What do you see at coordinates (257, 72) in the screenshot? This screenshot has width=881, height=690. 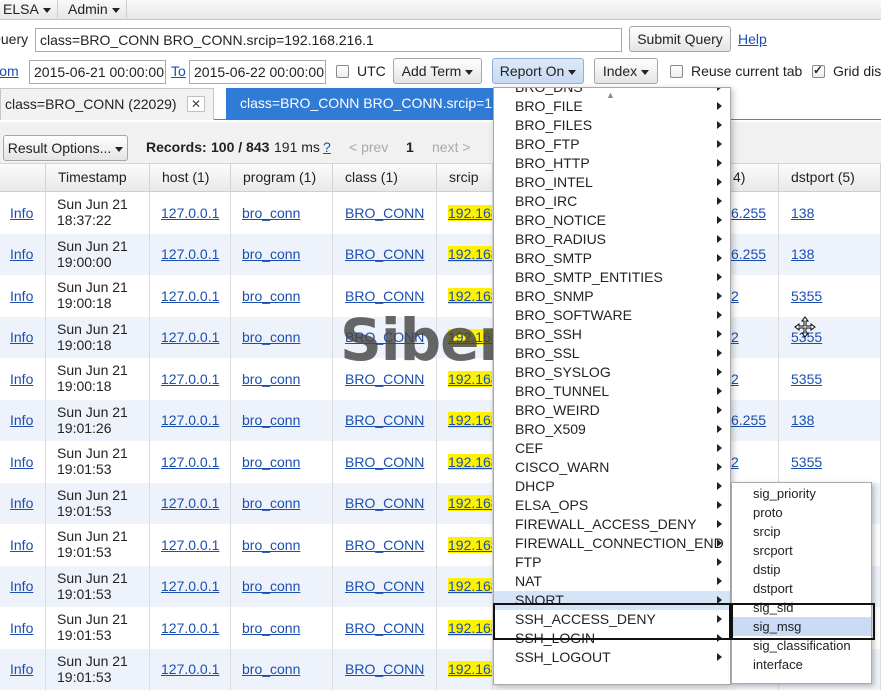 I see `to-date-input: 2015-06-22 00:00:00` at bounding box center [257, 72].